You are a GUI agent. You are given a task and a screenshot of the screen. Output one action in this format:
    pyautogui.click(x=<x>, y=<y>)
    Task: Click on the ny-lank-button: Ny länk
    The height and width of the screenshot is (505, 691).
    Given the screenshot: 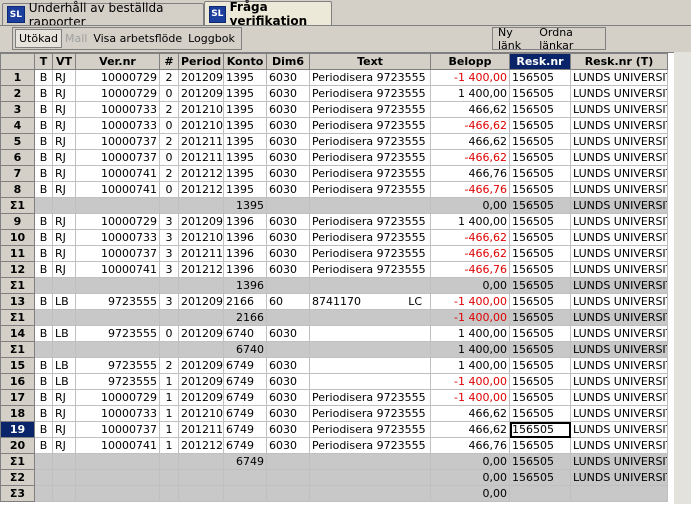 What is the action you would take?
    pyautogui.click(x=515, y=39)
    